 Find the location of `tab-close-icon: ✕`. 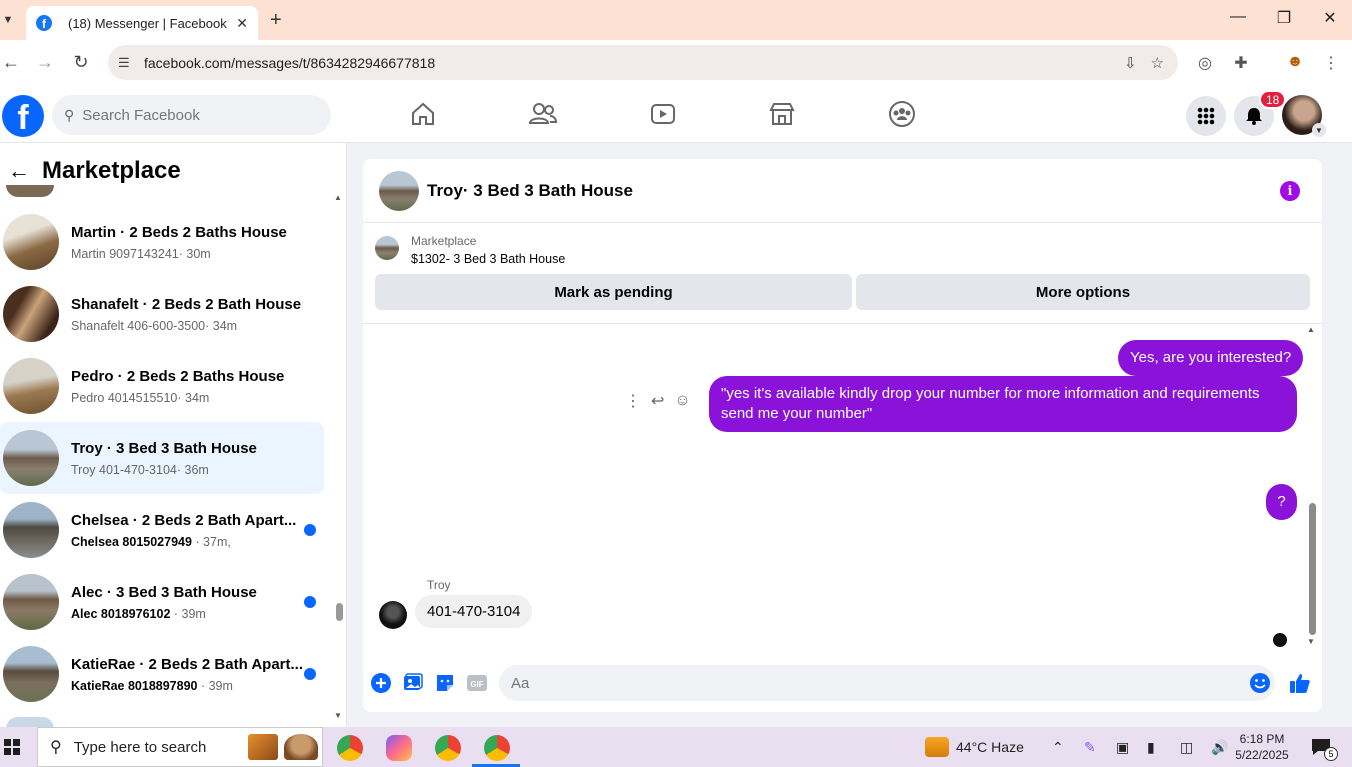

tab-close-icon: ✕ is located at coordinates (242, 23).